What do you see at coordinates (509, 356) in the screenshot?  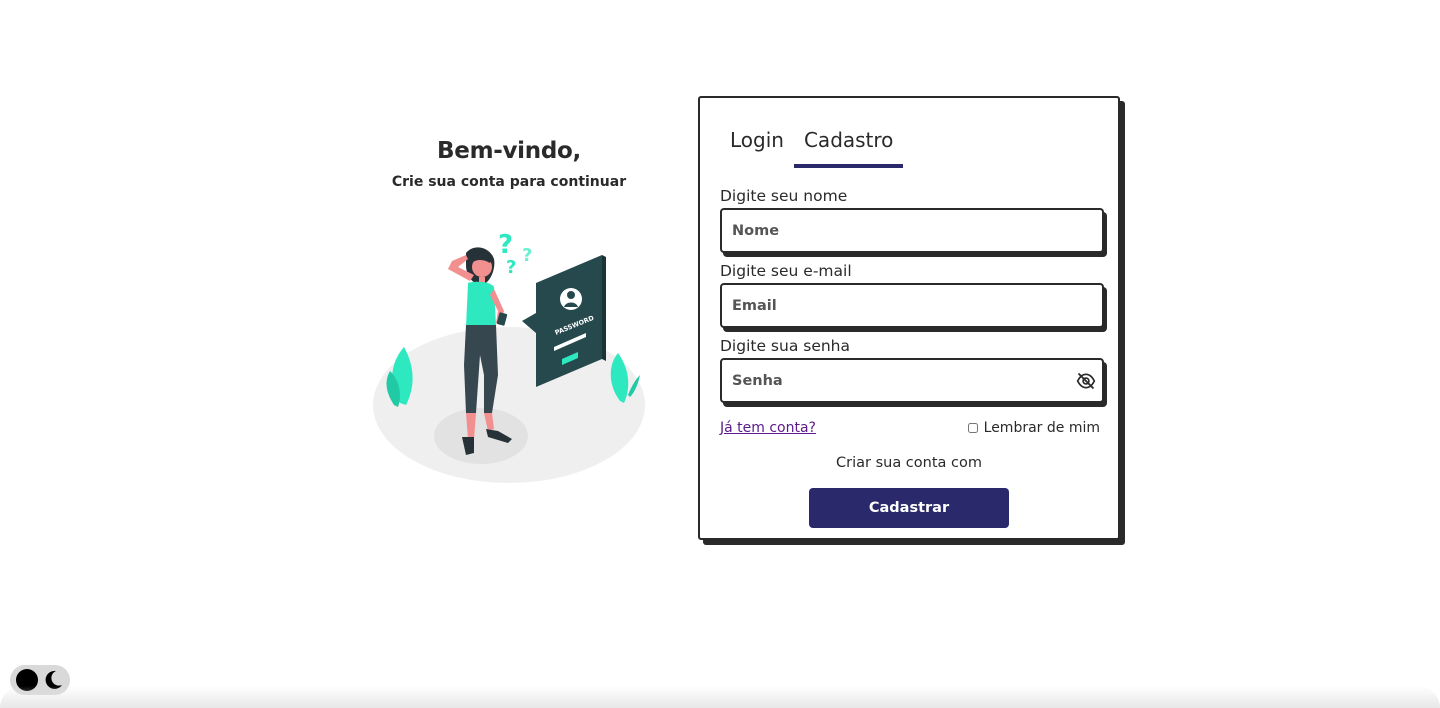 I see `password-illustration: PASSWORD ? ? ?` at bounding box center [509, 356].